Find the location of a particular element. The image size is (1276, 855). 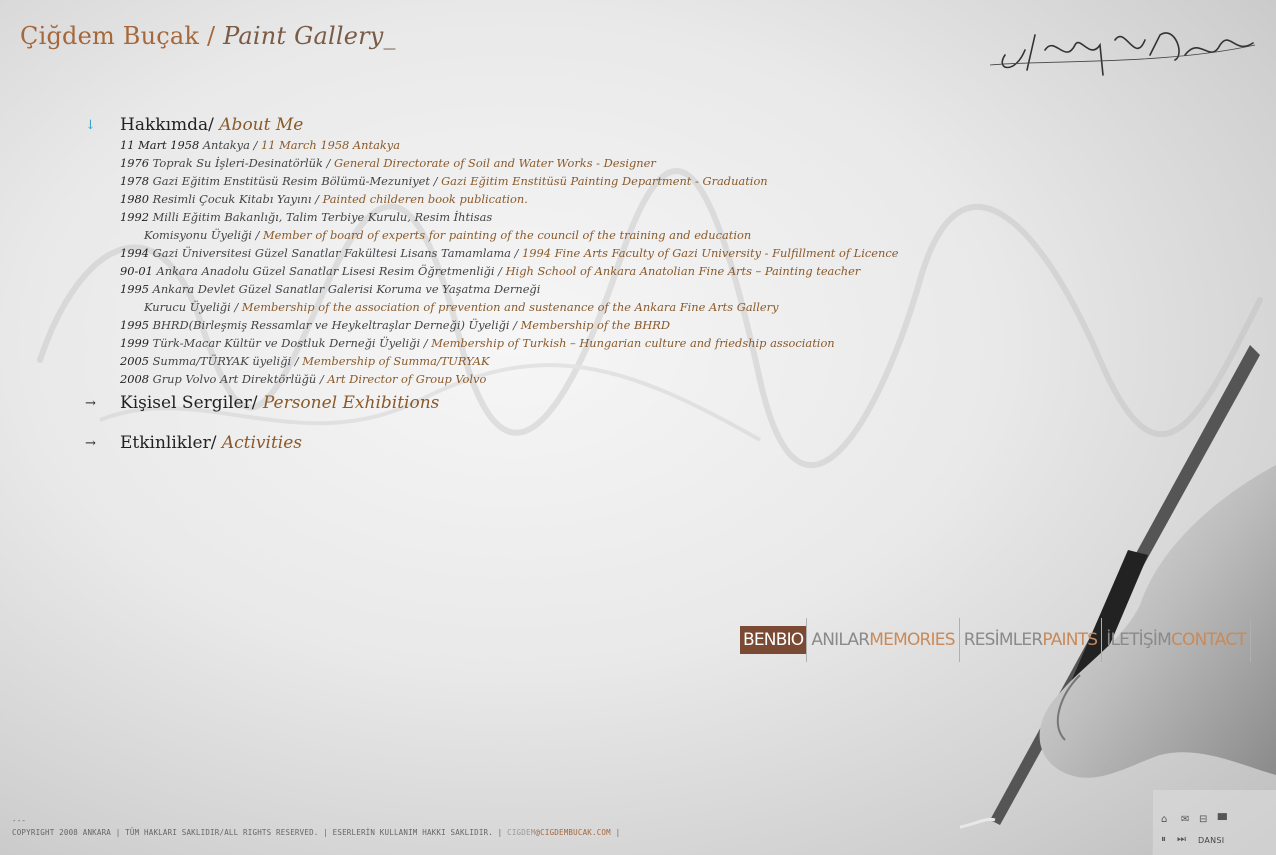

bio-year: 1976 is located at coordinates (134, 163).